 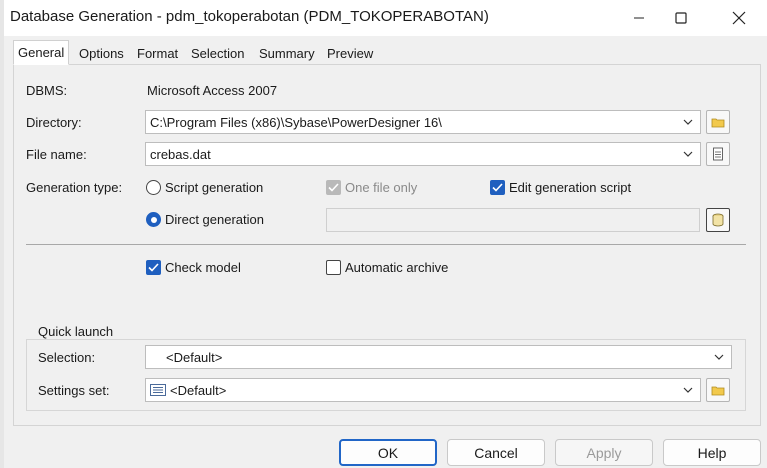 What do you see at coordinates (56, 154) in the screenshot?
I see `filename-label: File name:` at bounding box center [56, 154].